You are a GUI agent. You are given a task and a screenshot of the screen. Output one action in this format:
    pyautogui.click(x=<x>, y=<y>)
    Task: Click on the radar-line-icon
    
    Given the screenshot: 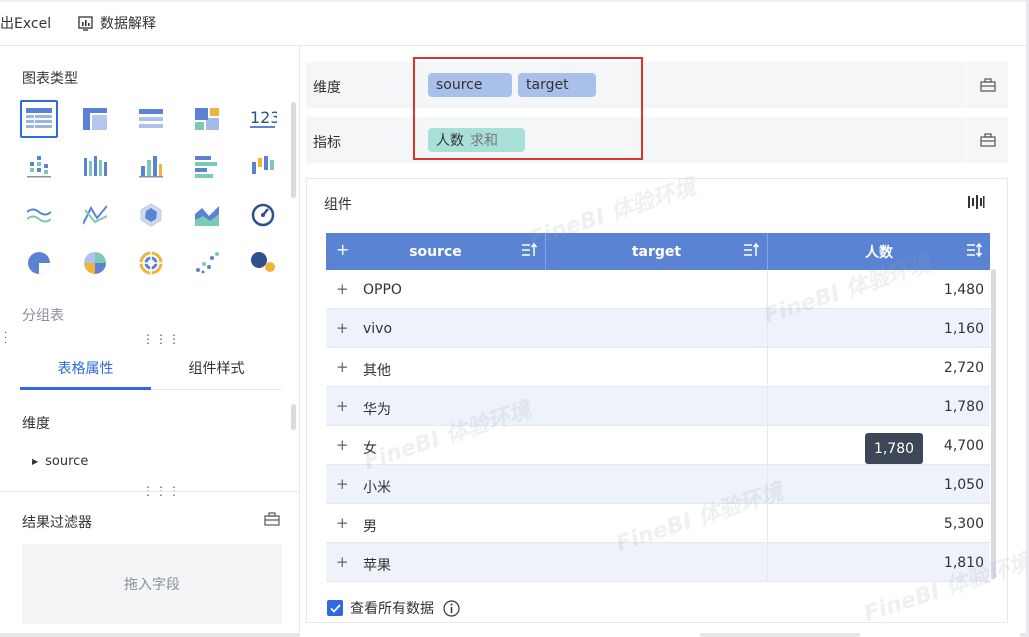 What is the action you would take?
    pyautogui.click(x=95, y=215)
    